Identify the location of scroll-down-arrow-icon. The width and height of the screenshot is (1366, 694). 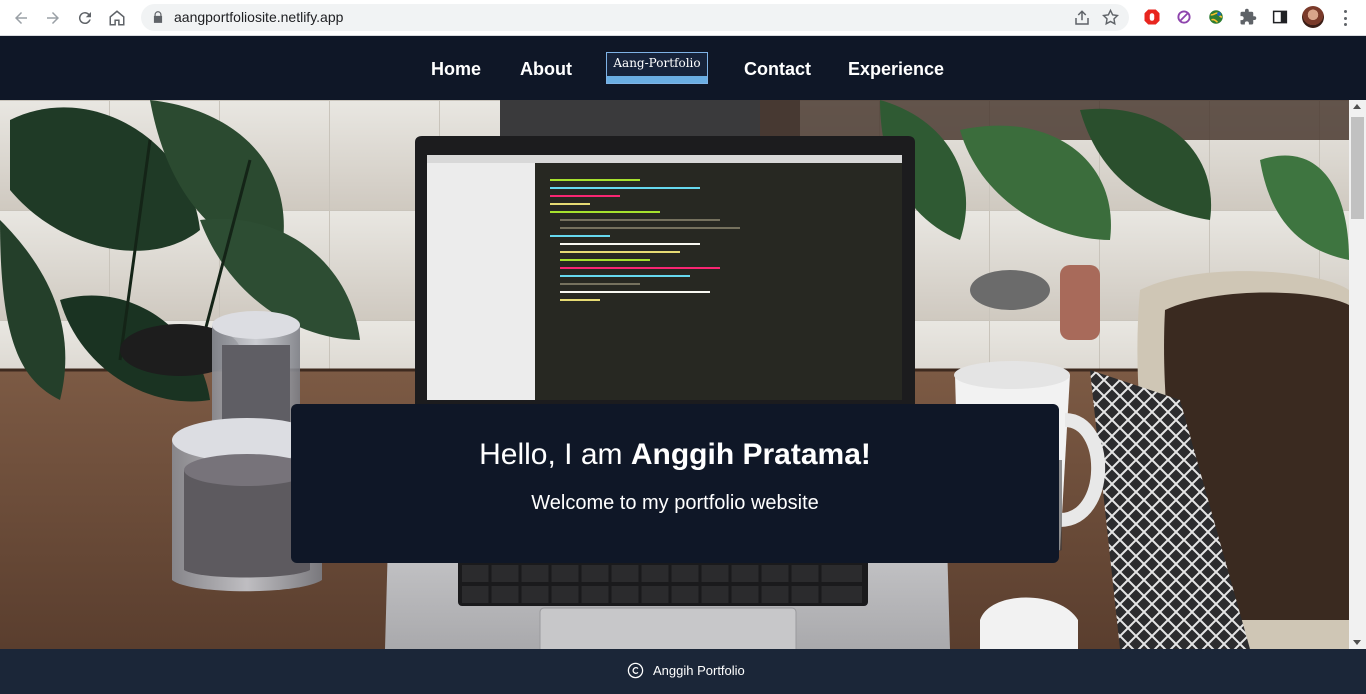
(1357, 642).